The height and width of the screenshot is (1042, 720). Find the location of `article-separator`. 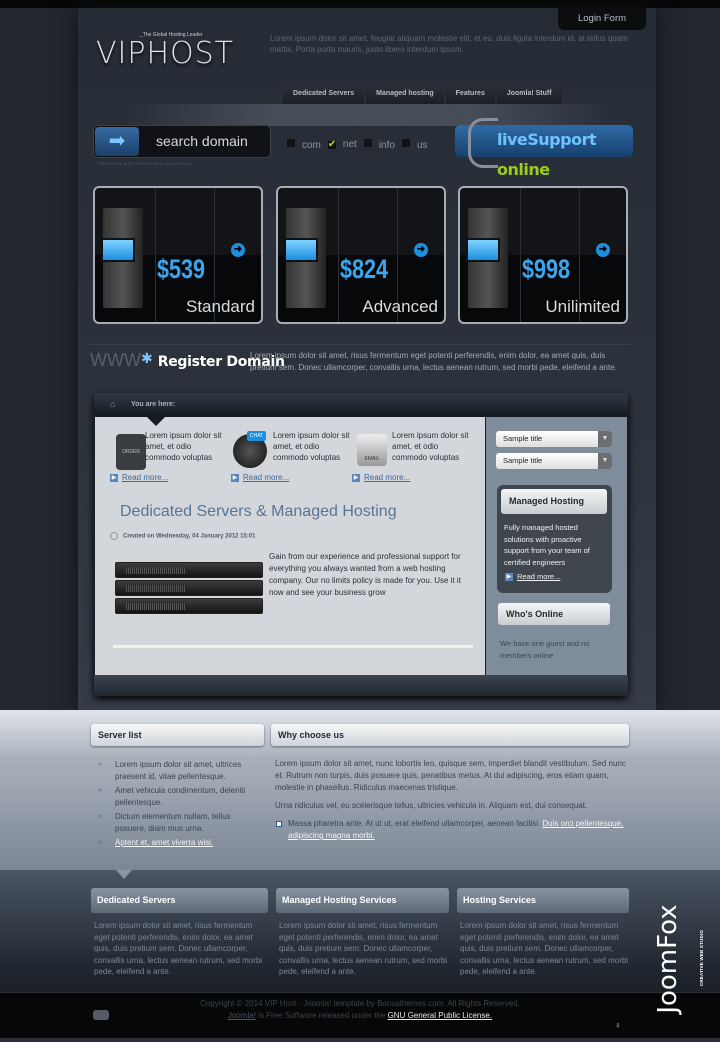

article-separator is located at coordinates (293, 646).